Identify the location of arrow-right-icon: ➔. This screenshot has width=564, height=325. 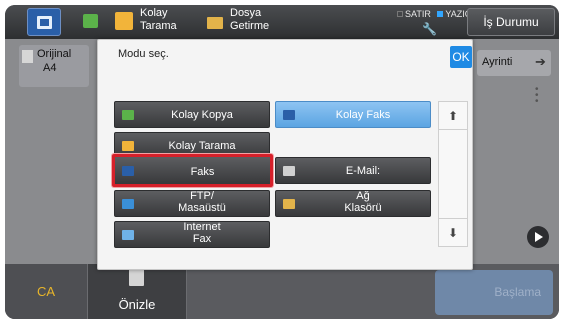
(540, 61).